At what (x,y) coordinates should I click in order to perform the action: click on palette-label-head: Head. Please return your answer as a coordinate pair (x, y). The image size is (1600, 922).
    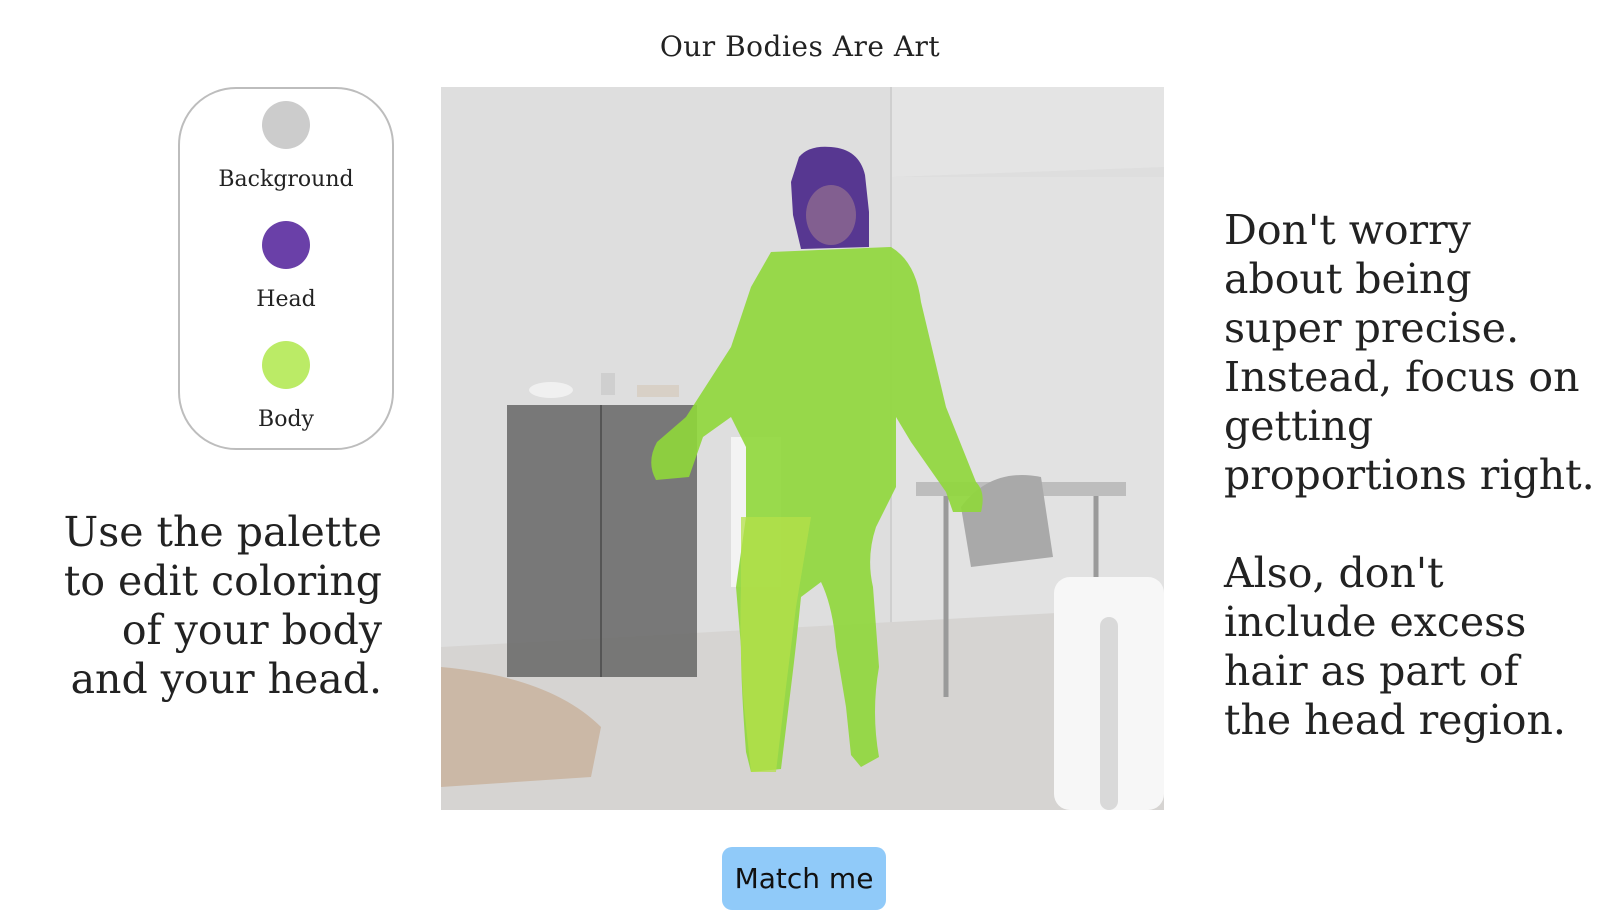
    Looking at the image, I should click on (286, 299).